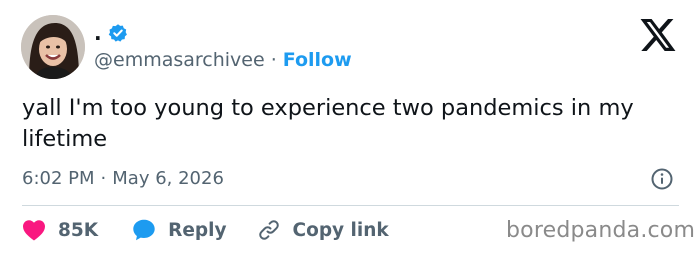 This screenshot has height=256, width=700. I want to click on action-bar: 85K Reply Copy link, so click(205, 230).